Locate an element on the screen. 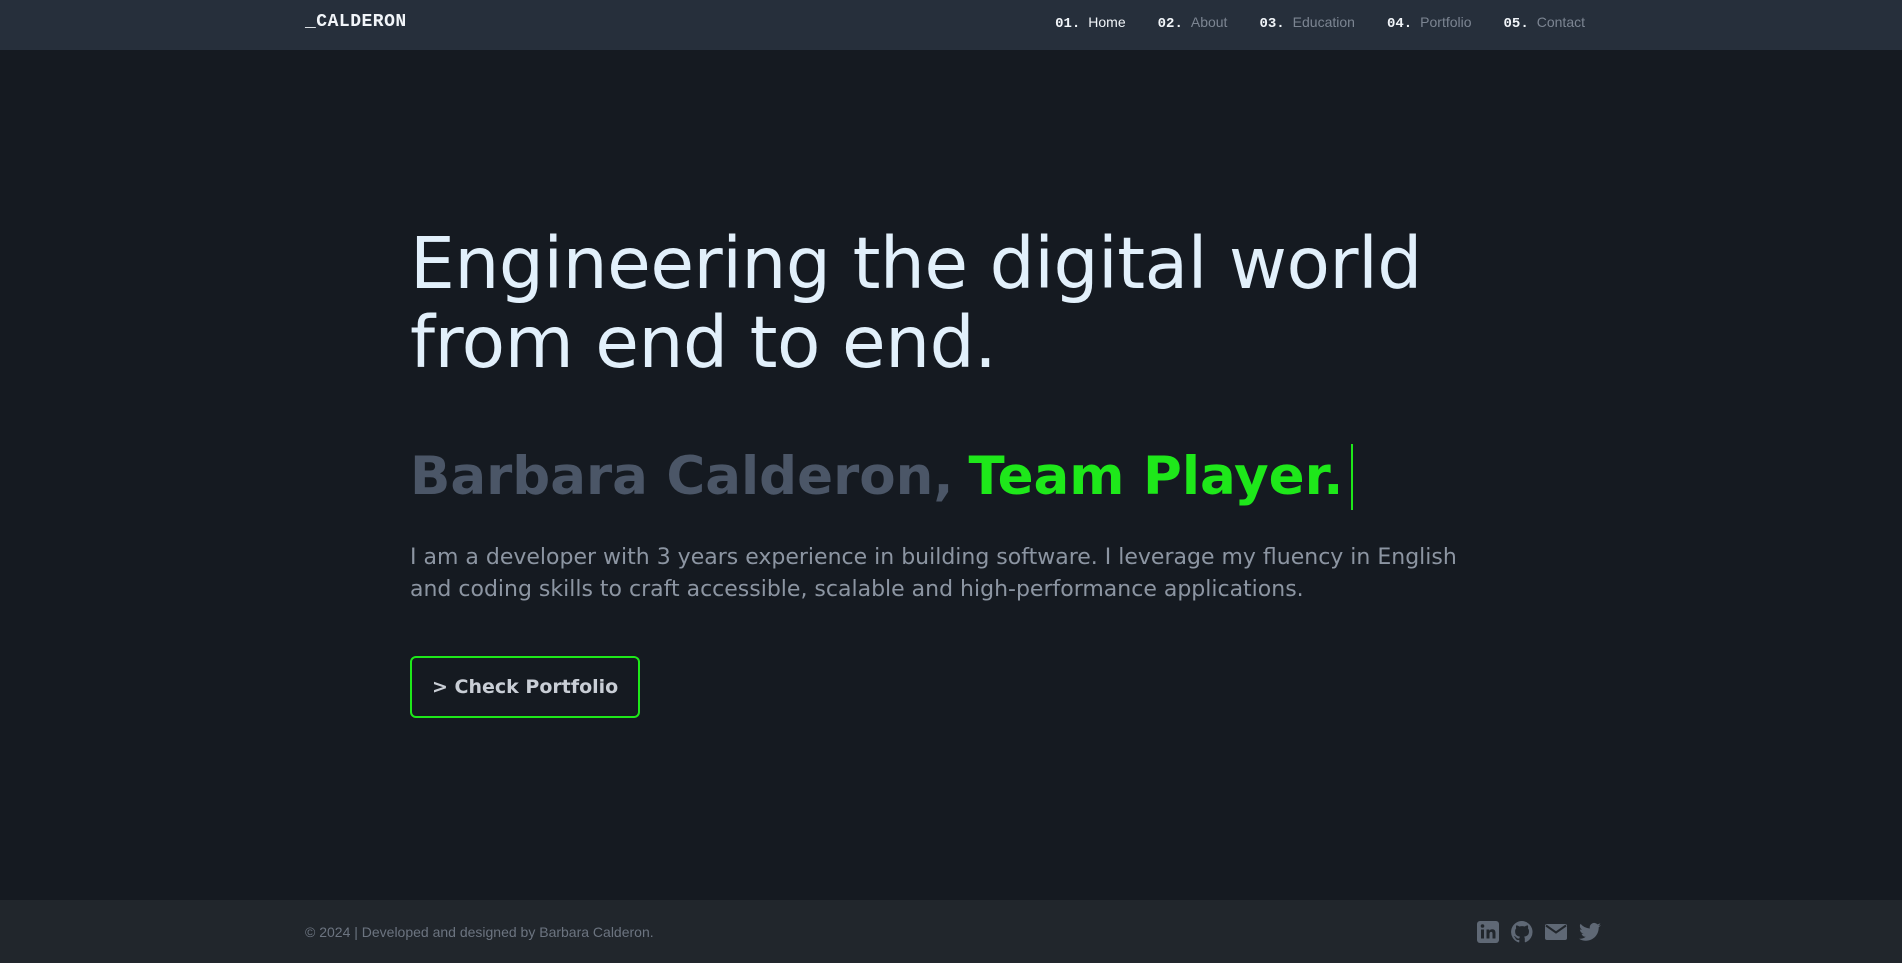 The height and width of the screenshot is (963, 1902). nav-label: Contact is located at coordinates (1560, 22).